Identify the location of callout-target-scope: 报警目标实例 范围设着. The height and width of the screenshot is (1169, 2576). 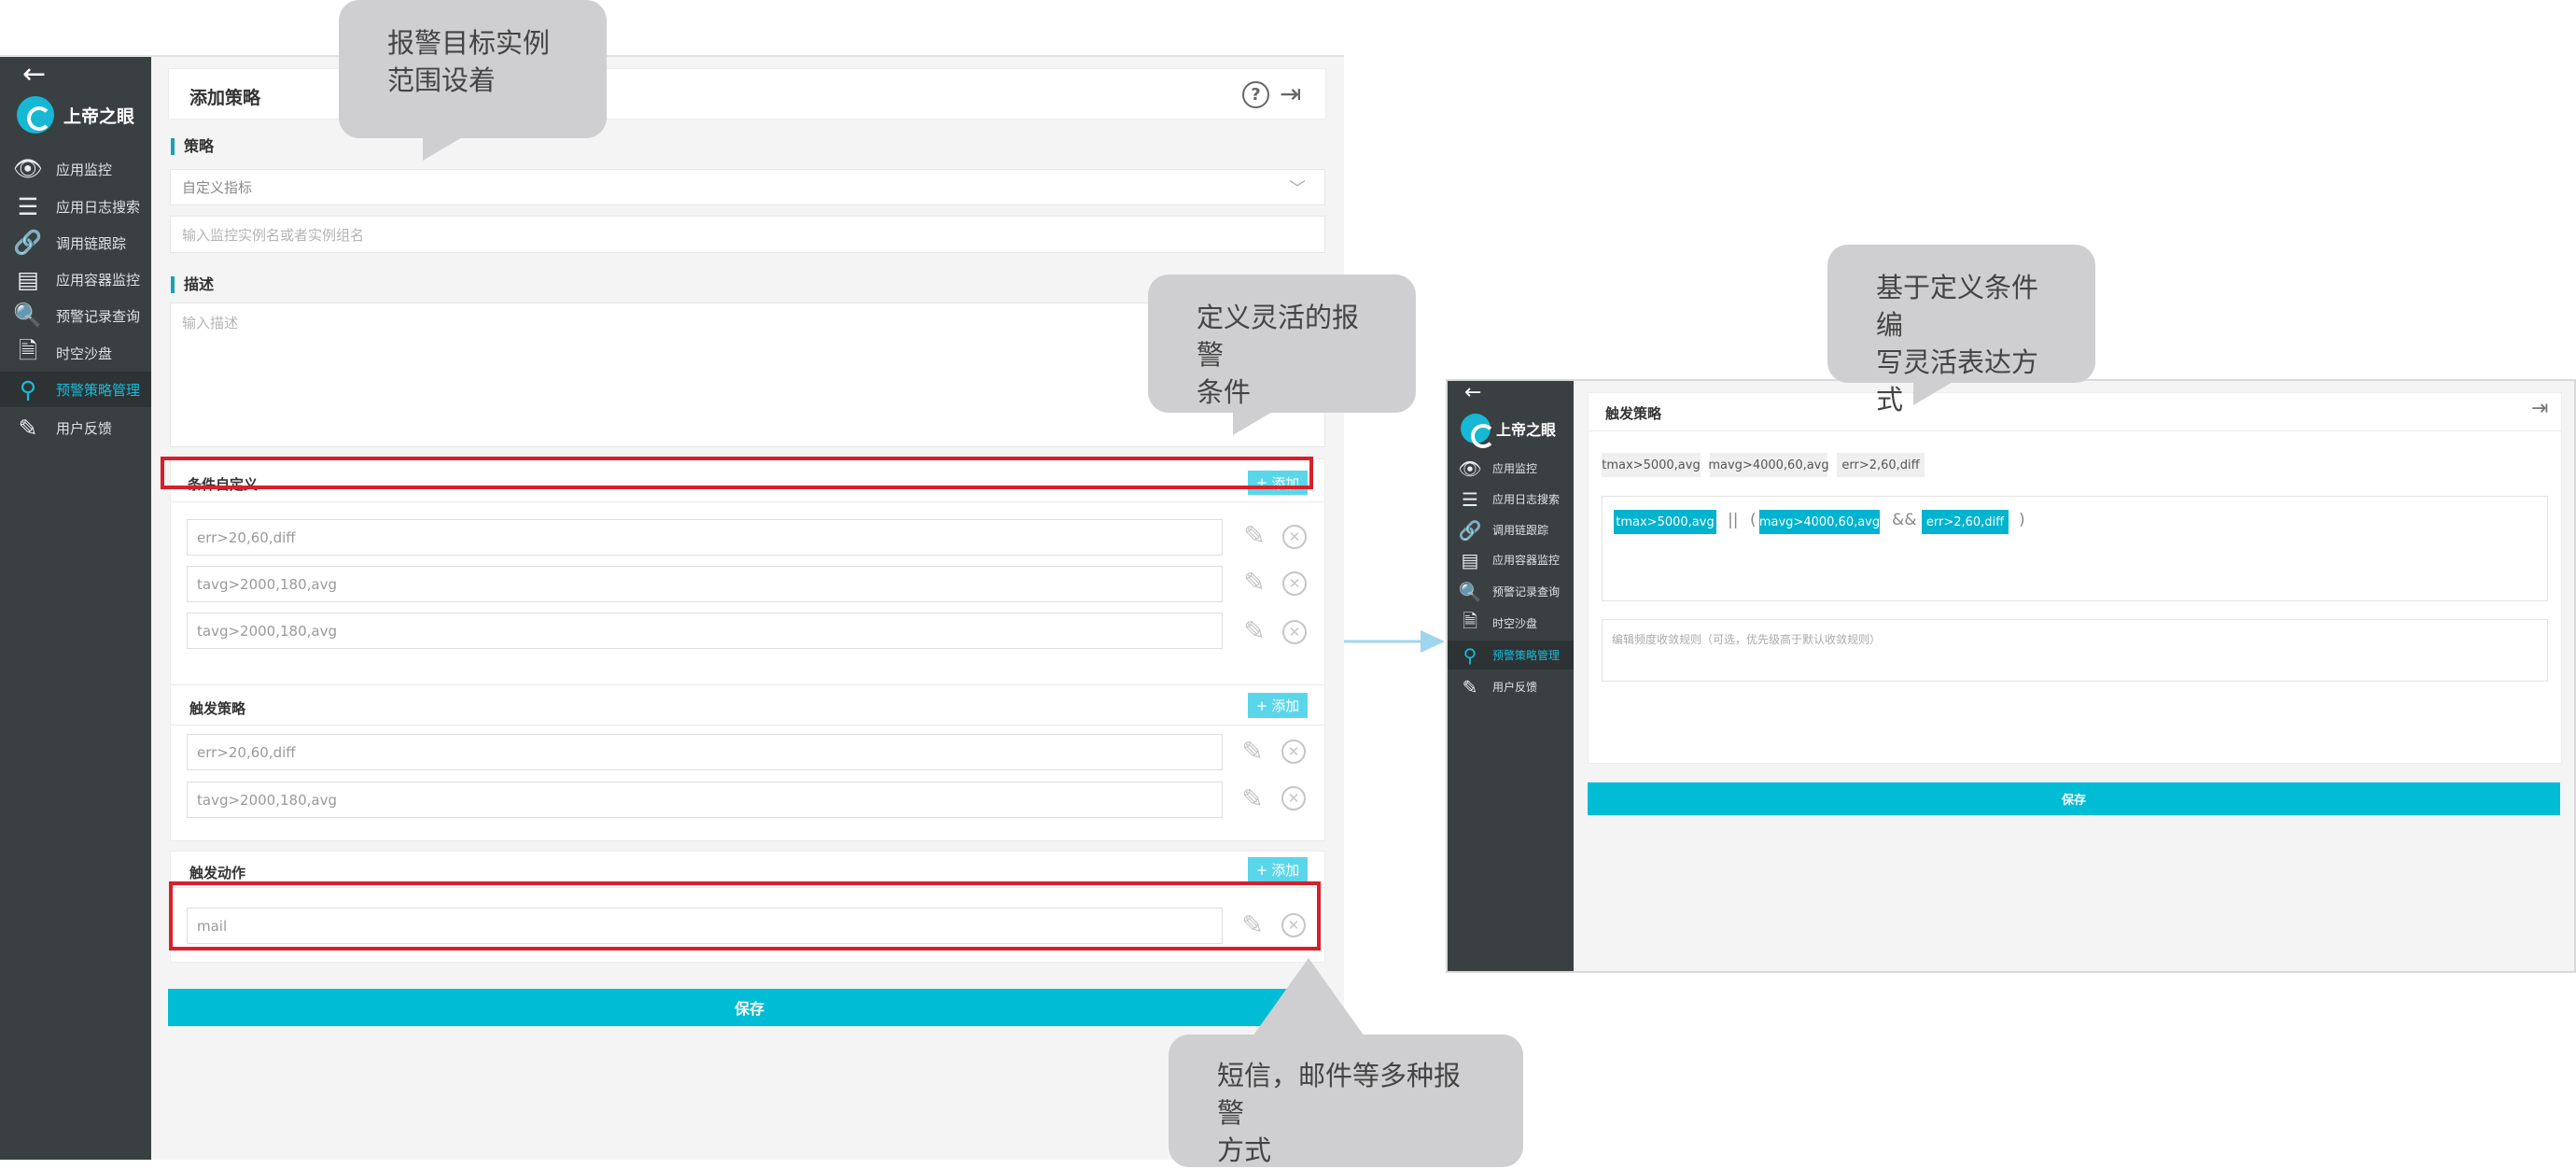
(473, 69).